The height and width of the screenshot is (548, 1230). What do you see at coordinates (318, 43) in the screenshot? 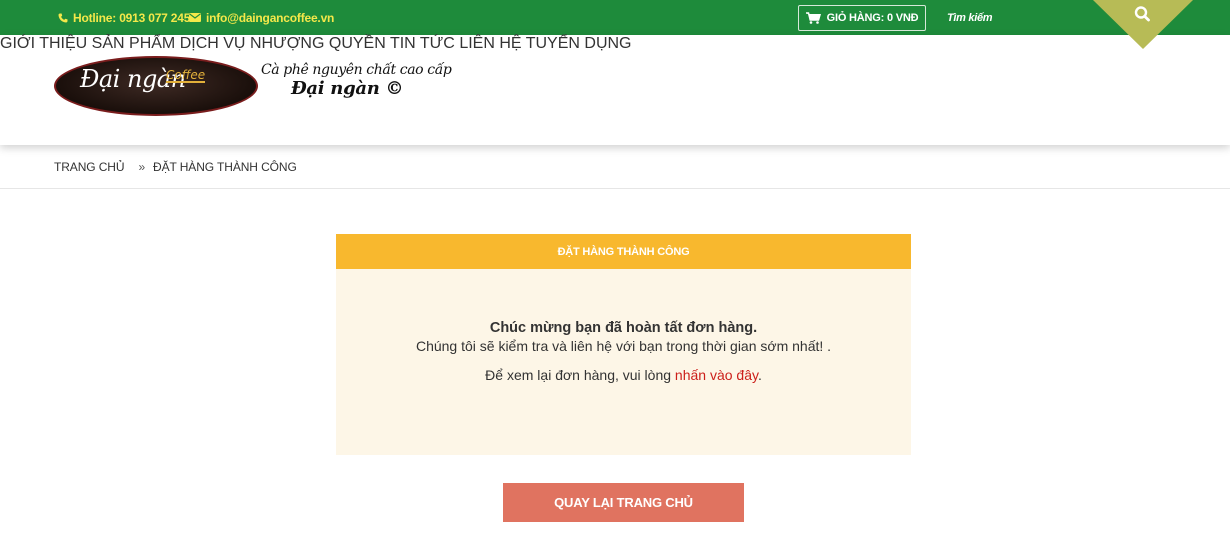
I see `nav-item-nhuong-quyen: NHƯỢNG QUYỀN` at bounding box center [318, 43].